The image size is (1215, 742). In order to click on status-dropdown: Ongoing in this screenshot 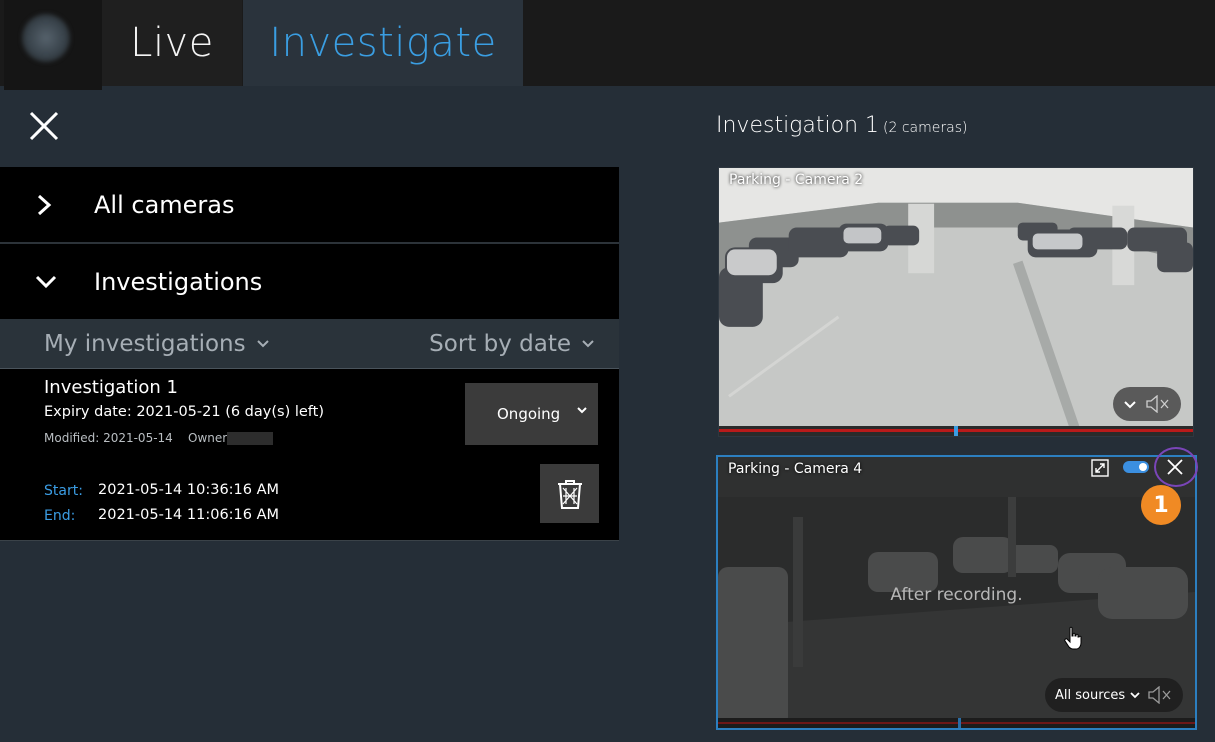, I will do `click(531, 414)`.